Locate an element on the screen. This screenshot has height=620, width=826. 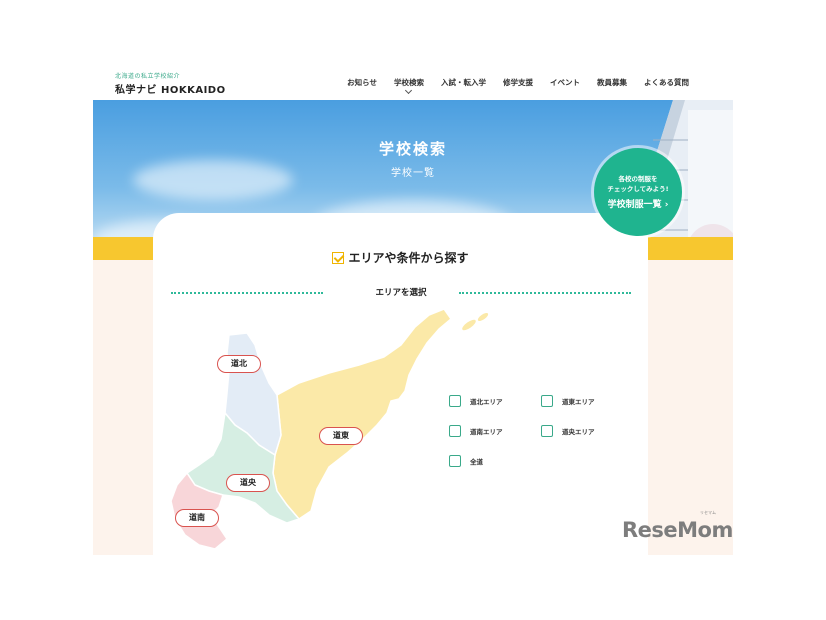
search-heading-text: エリアや条件から探す is located at coordinates (408, 258).